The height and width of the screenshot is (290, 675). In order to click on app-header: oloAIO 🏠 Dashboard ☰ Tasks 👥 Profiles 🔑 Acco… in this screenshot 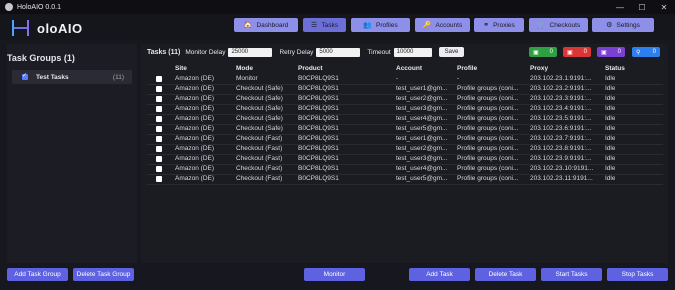, I will do `click(337, 27)`.